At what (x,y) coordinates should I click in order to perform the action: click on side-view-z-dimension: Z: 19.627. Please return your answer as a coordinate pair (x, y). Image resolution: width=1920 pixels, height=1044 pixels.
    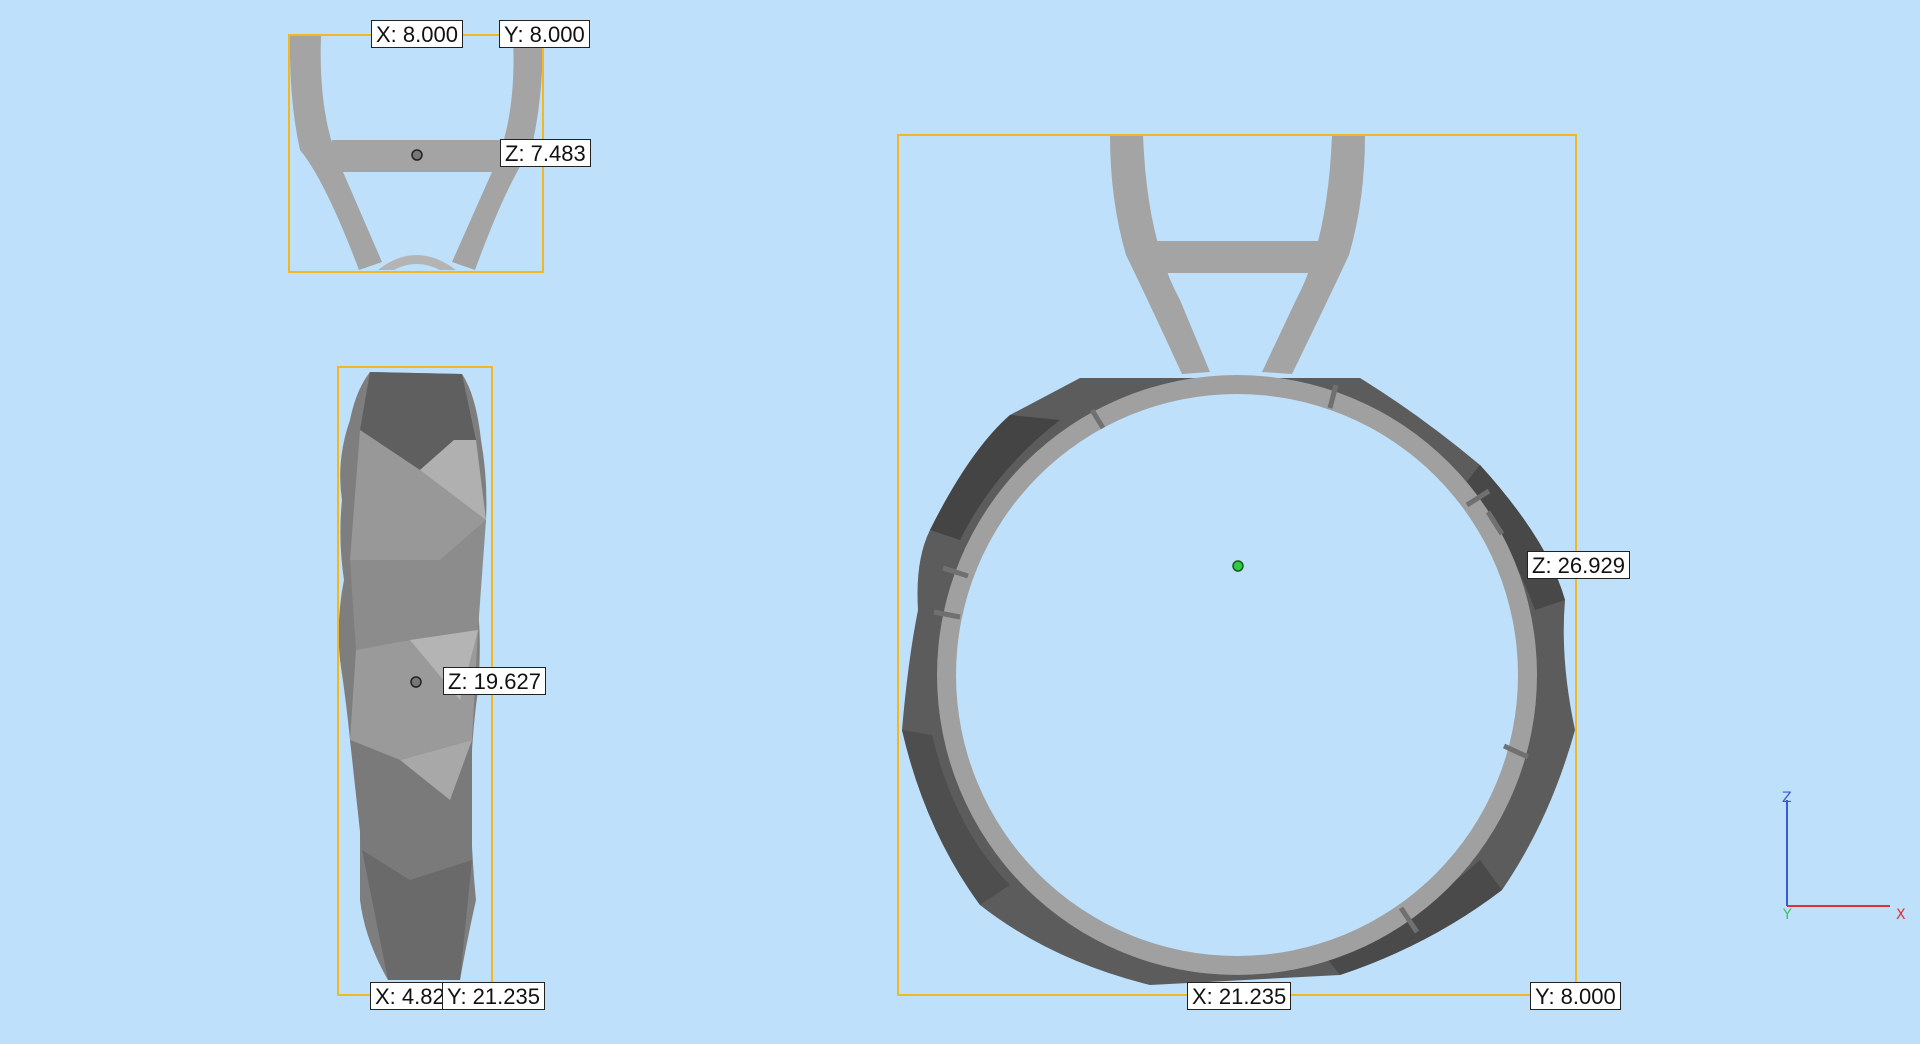
    Looking at the image, I should click on (494, 681).